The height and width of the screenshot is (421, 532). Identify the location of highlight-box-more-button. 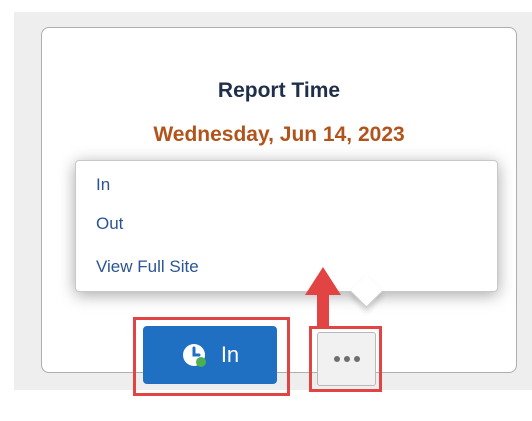
(345, 359).